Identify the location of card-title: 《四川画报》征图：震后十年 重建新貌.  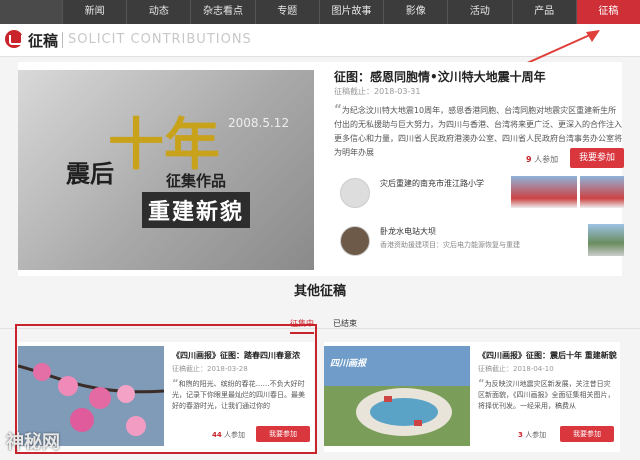
(547, 355).